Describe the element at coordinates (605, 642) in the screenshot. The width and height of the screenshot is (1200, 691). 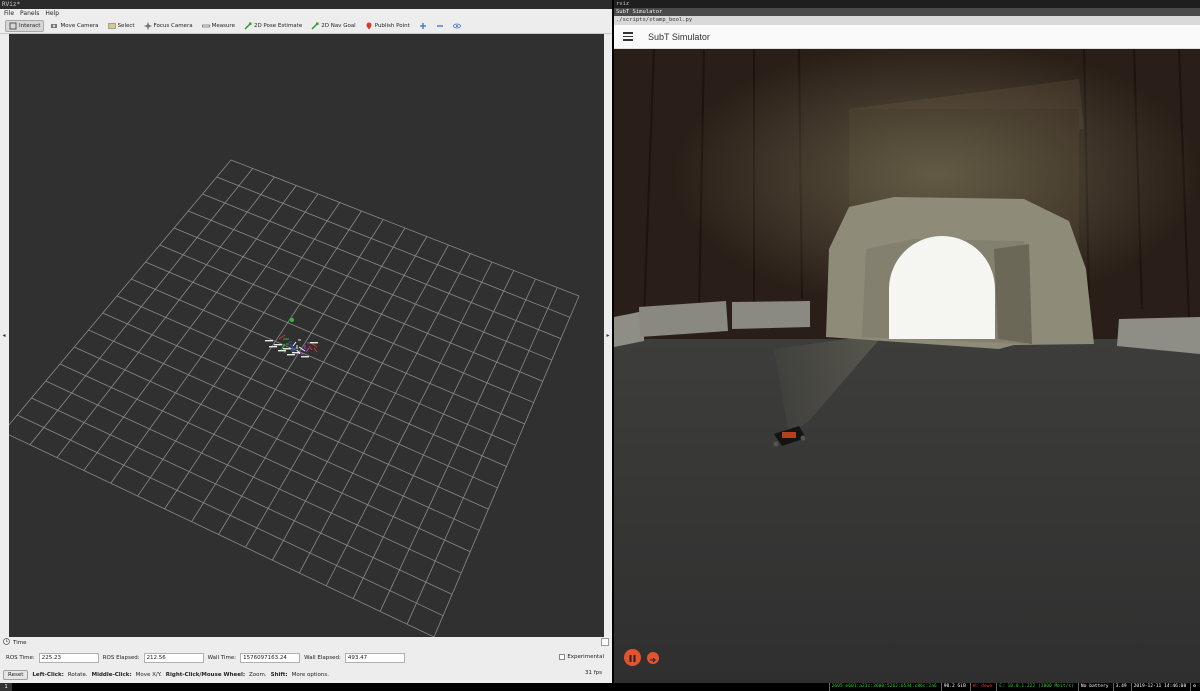
I see `time-panel-close-button` at that location.